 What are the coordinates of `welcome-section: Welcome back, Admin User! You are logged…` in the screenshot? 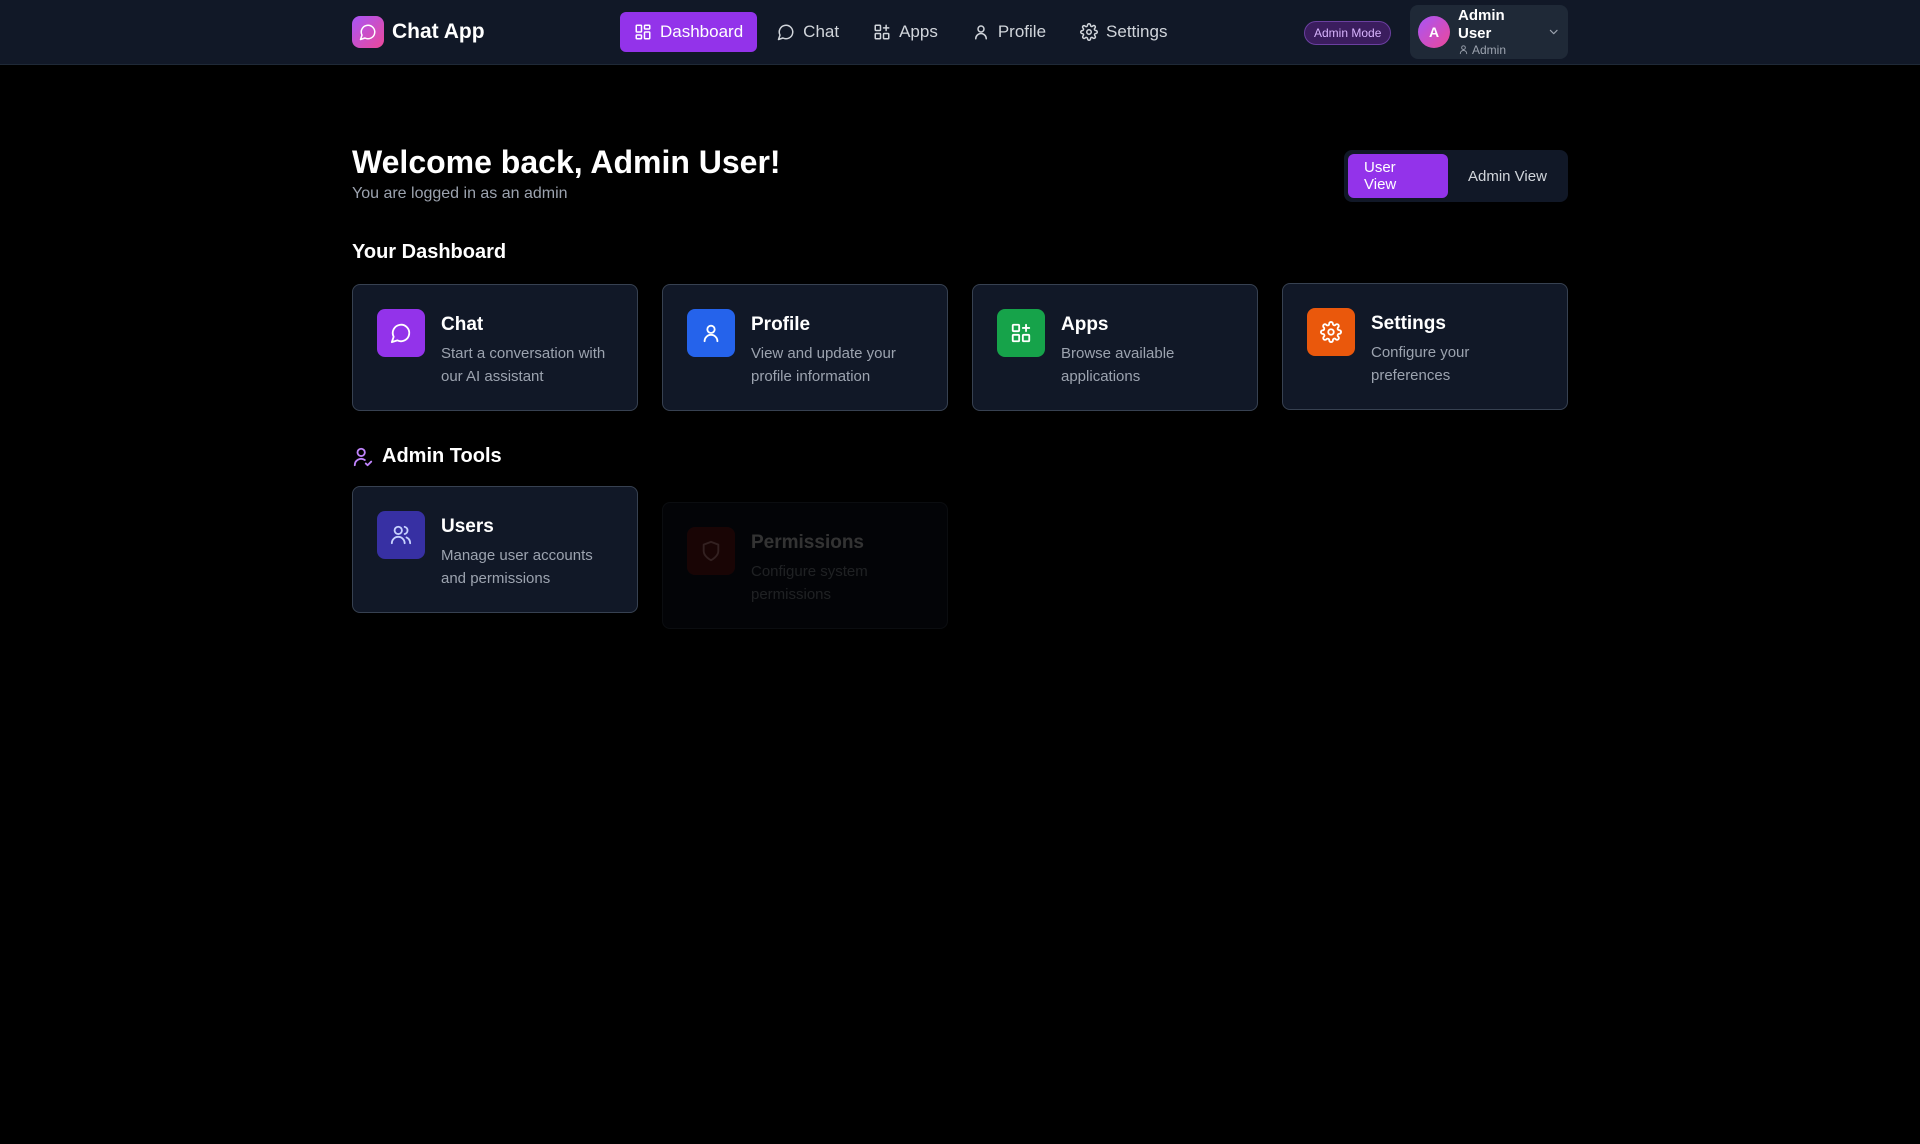 It's located at (566, 173).